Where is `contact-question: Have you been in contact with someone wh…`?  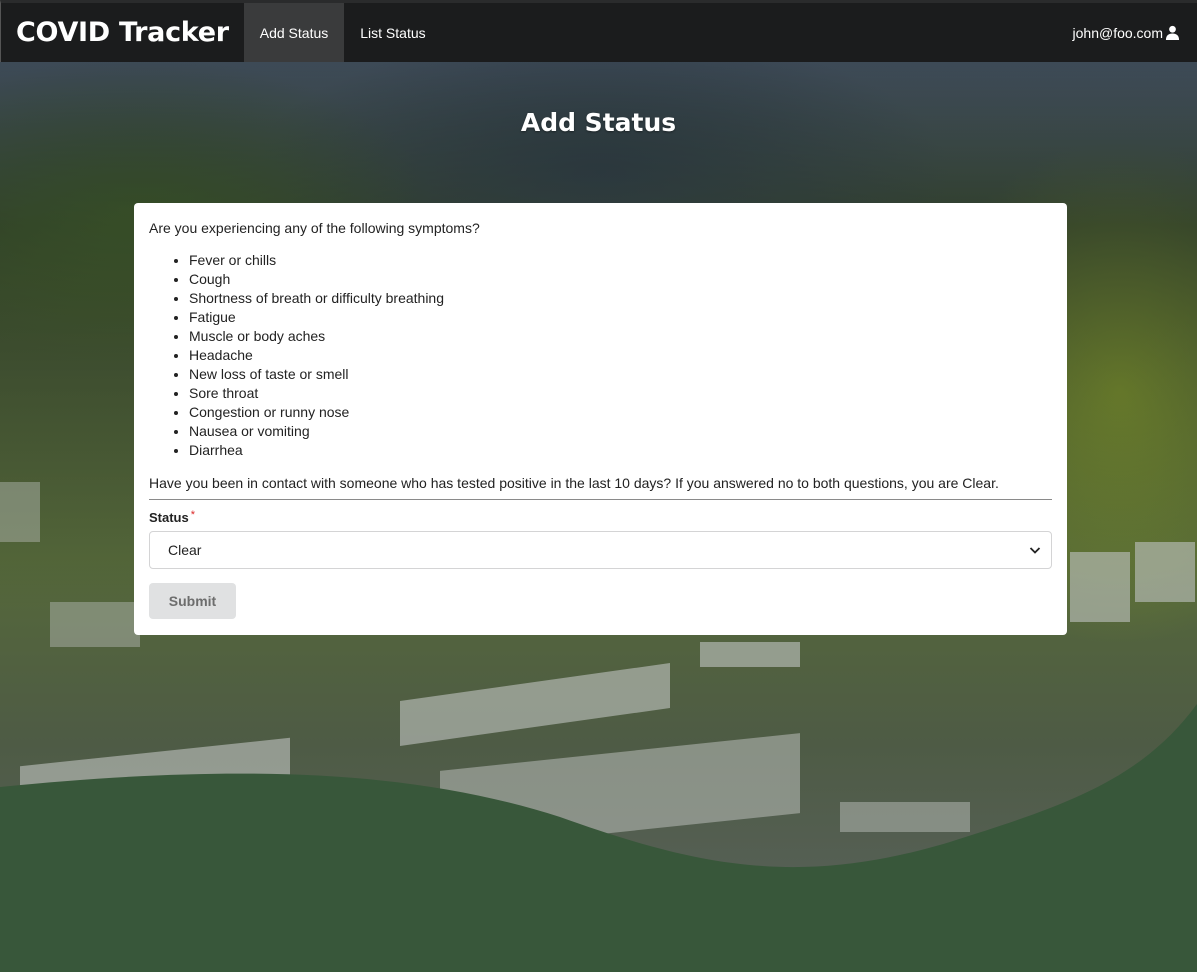 contact-question: Have you been in contact with someone wh… is located at coordinates (574, 483).